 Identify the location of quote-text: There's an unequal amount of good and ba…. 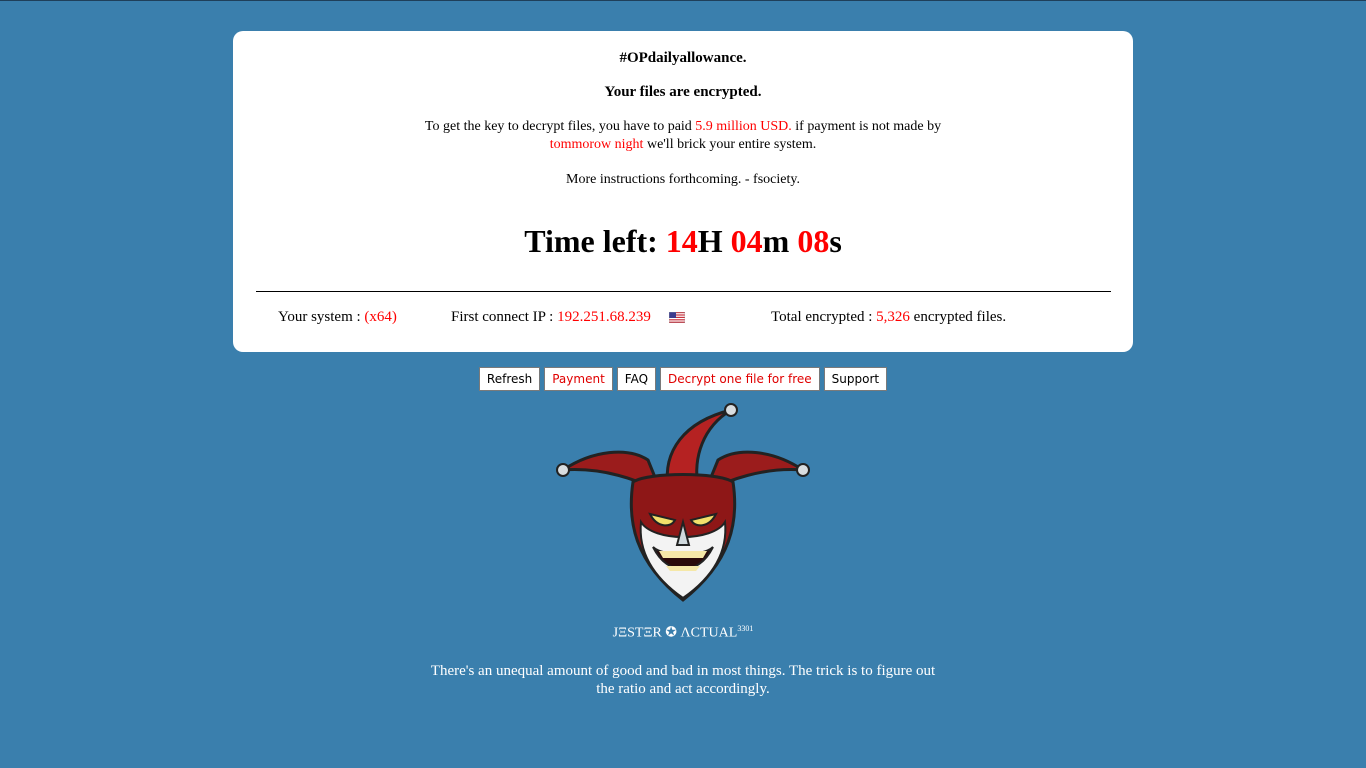
(683, 680).